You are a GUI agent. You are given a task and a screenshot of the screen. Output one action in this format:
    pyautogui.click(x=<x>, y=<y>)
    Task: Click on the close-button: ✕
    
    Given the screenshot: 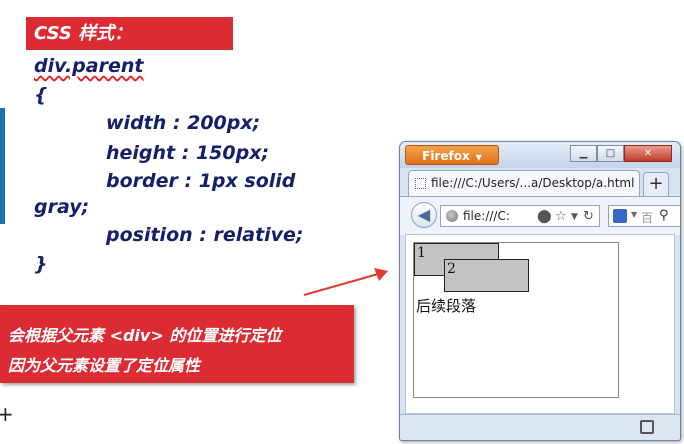 What is the action you would take?
    pyautogui.click(x=648, y=153)
    